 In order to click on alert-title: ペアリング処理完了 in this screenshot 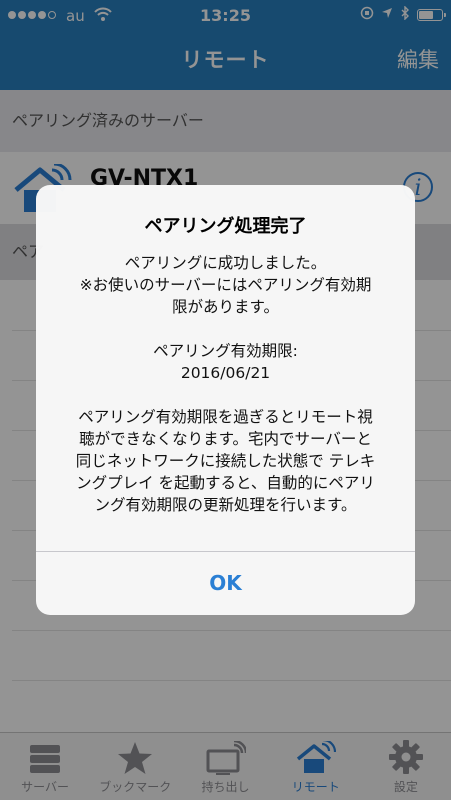, I will do `click(225, 226)`.